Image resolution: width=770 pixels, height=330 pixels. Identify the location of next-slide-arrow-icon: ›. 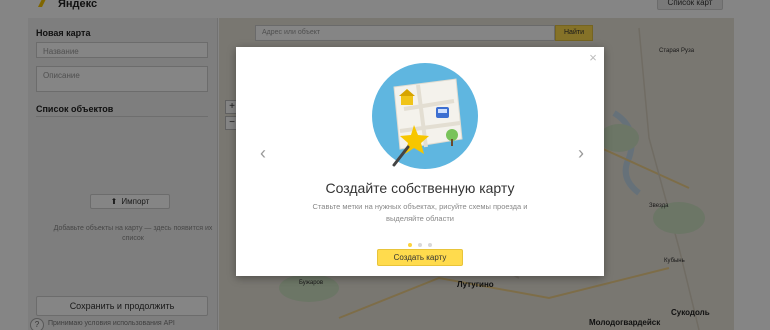
(581, 153).